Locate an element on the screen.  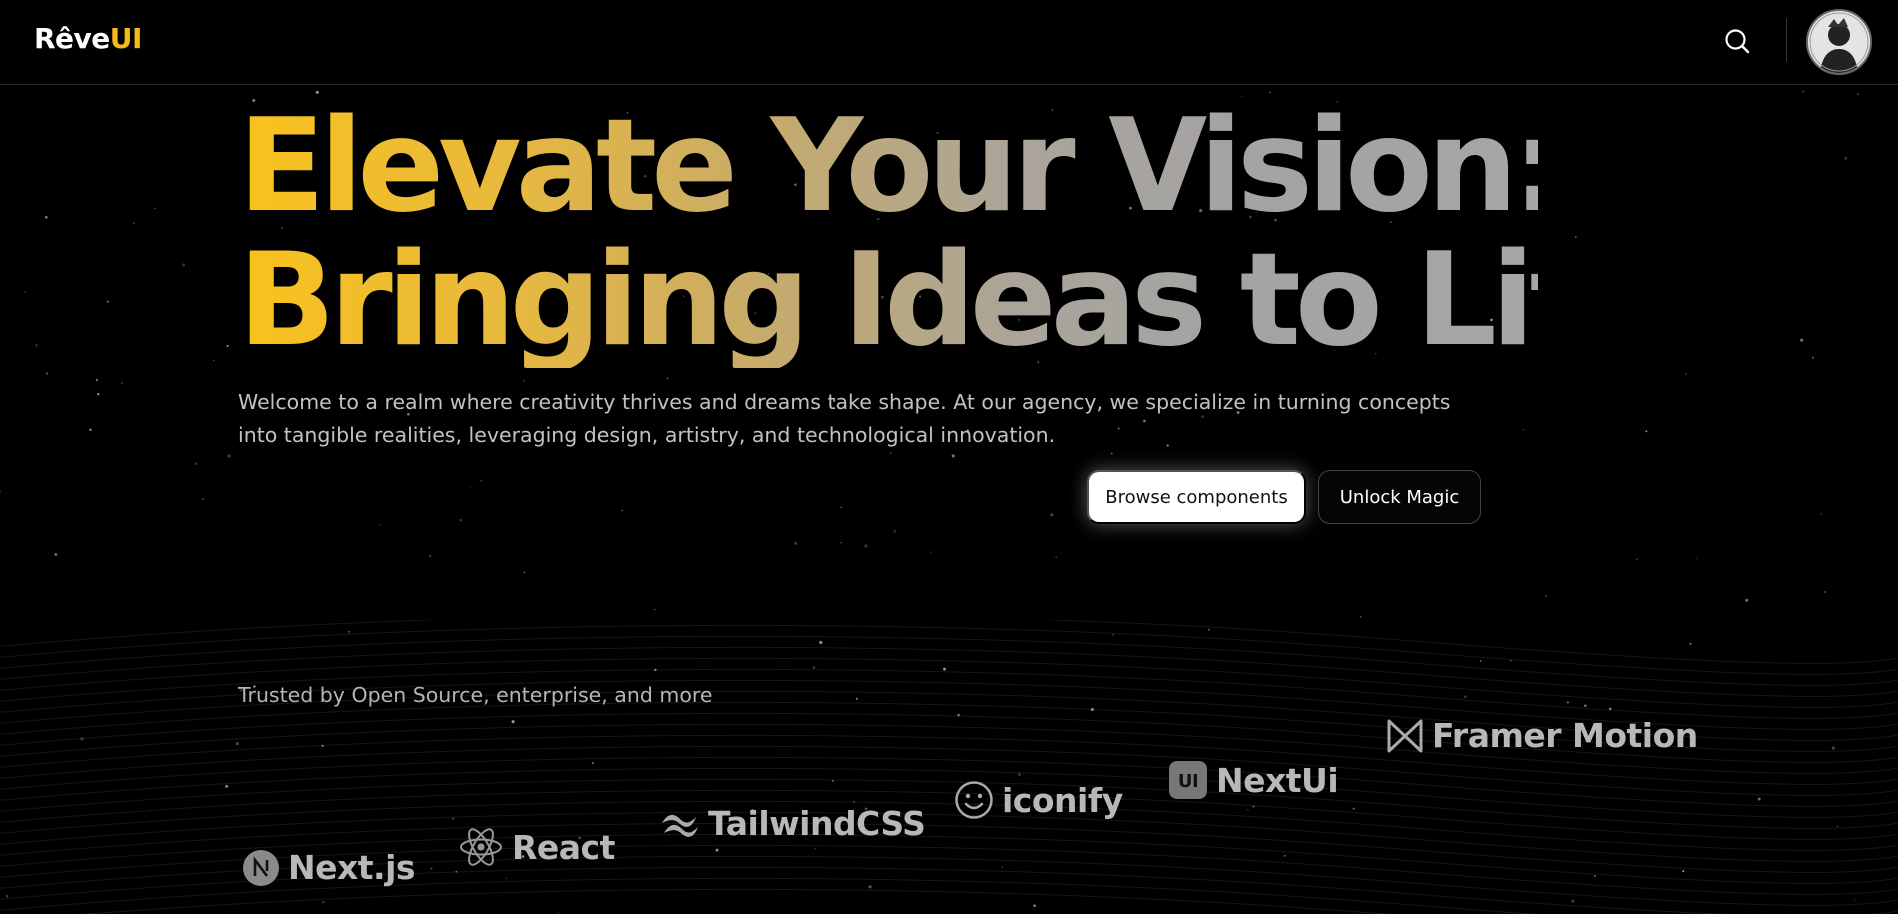
brand-nextui: UI NextUi is located at coordinates (1253, 780).